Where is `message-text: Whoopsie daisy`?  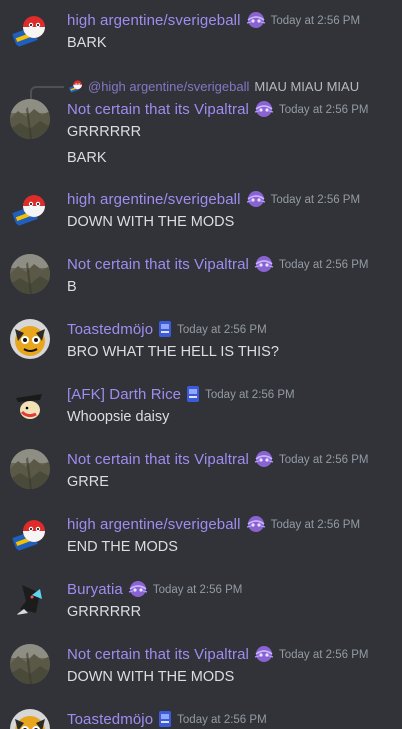
message-text: Whoopsie daisy is located at coordinates (118, 417).